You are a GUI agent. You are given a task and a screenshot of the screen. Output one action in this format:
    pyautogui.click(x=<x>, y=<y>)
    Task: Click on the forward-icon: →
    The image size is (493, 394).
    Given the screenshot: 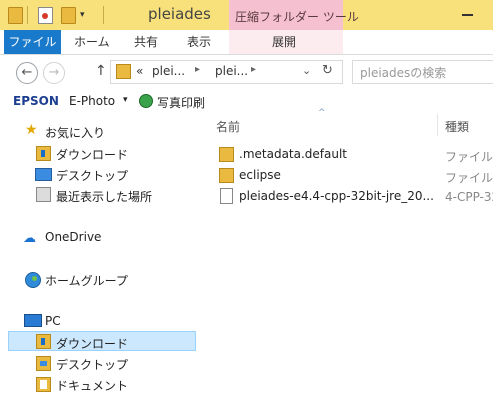 What is the action you would take?
    pyautogui.click(x=54, y=73)
    